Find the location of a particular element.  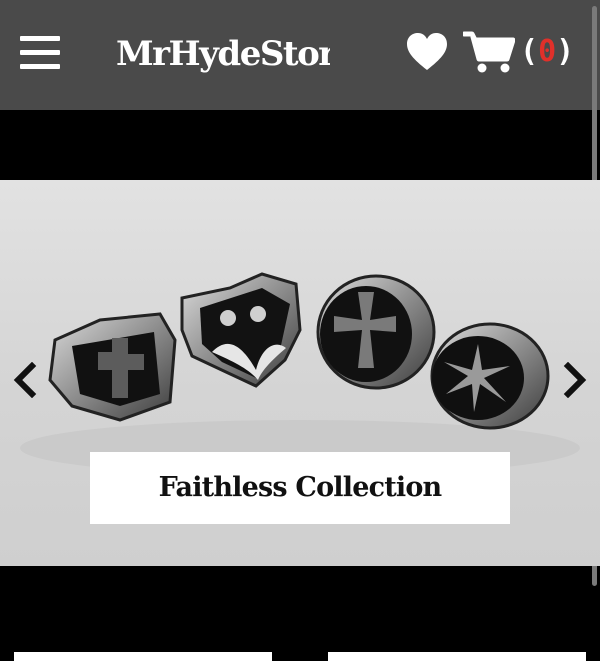

product-card-left is located at coordinates (143, 656).